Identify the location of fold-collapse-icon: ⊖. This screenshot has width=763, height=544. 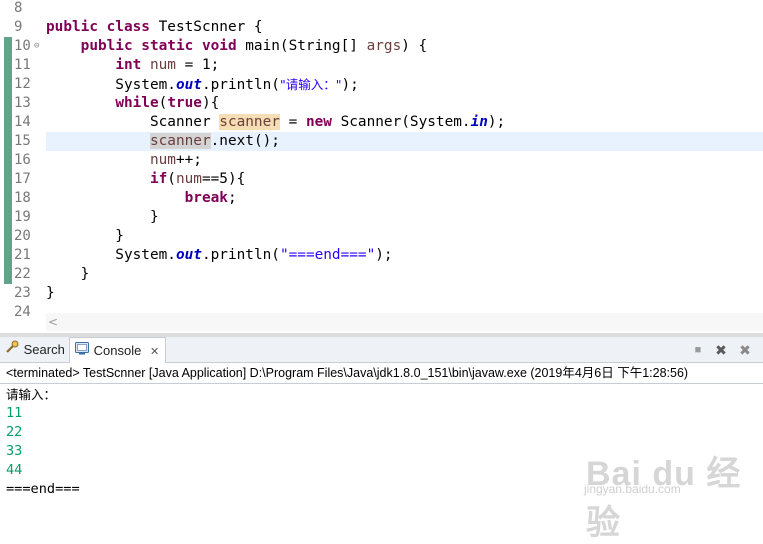
(36, 46).